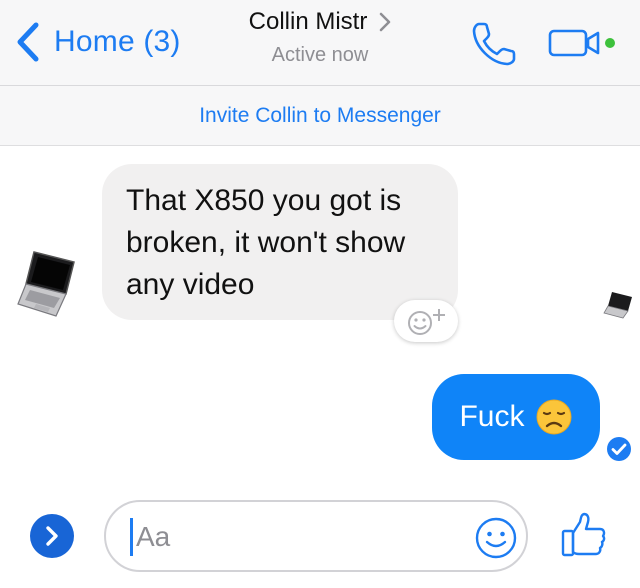 Image resolution: width=640 pixels, height=588 pixels. Describe the element at coordinates (584, 534) in the screenshot. I see `thumbs-up-icon` at that location.